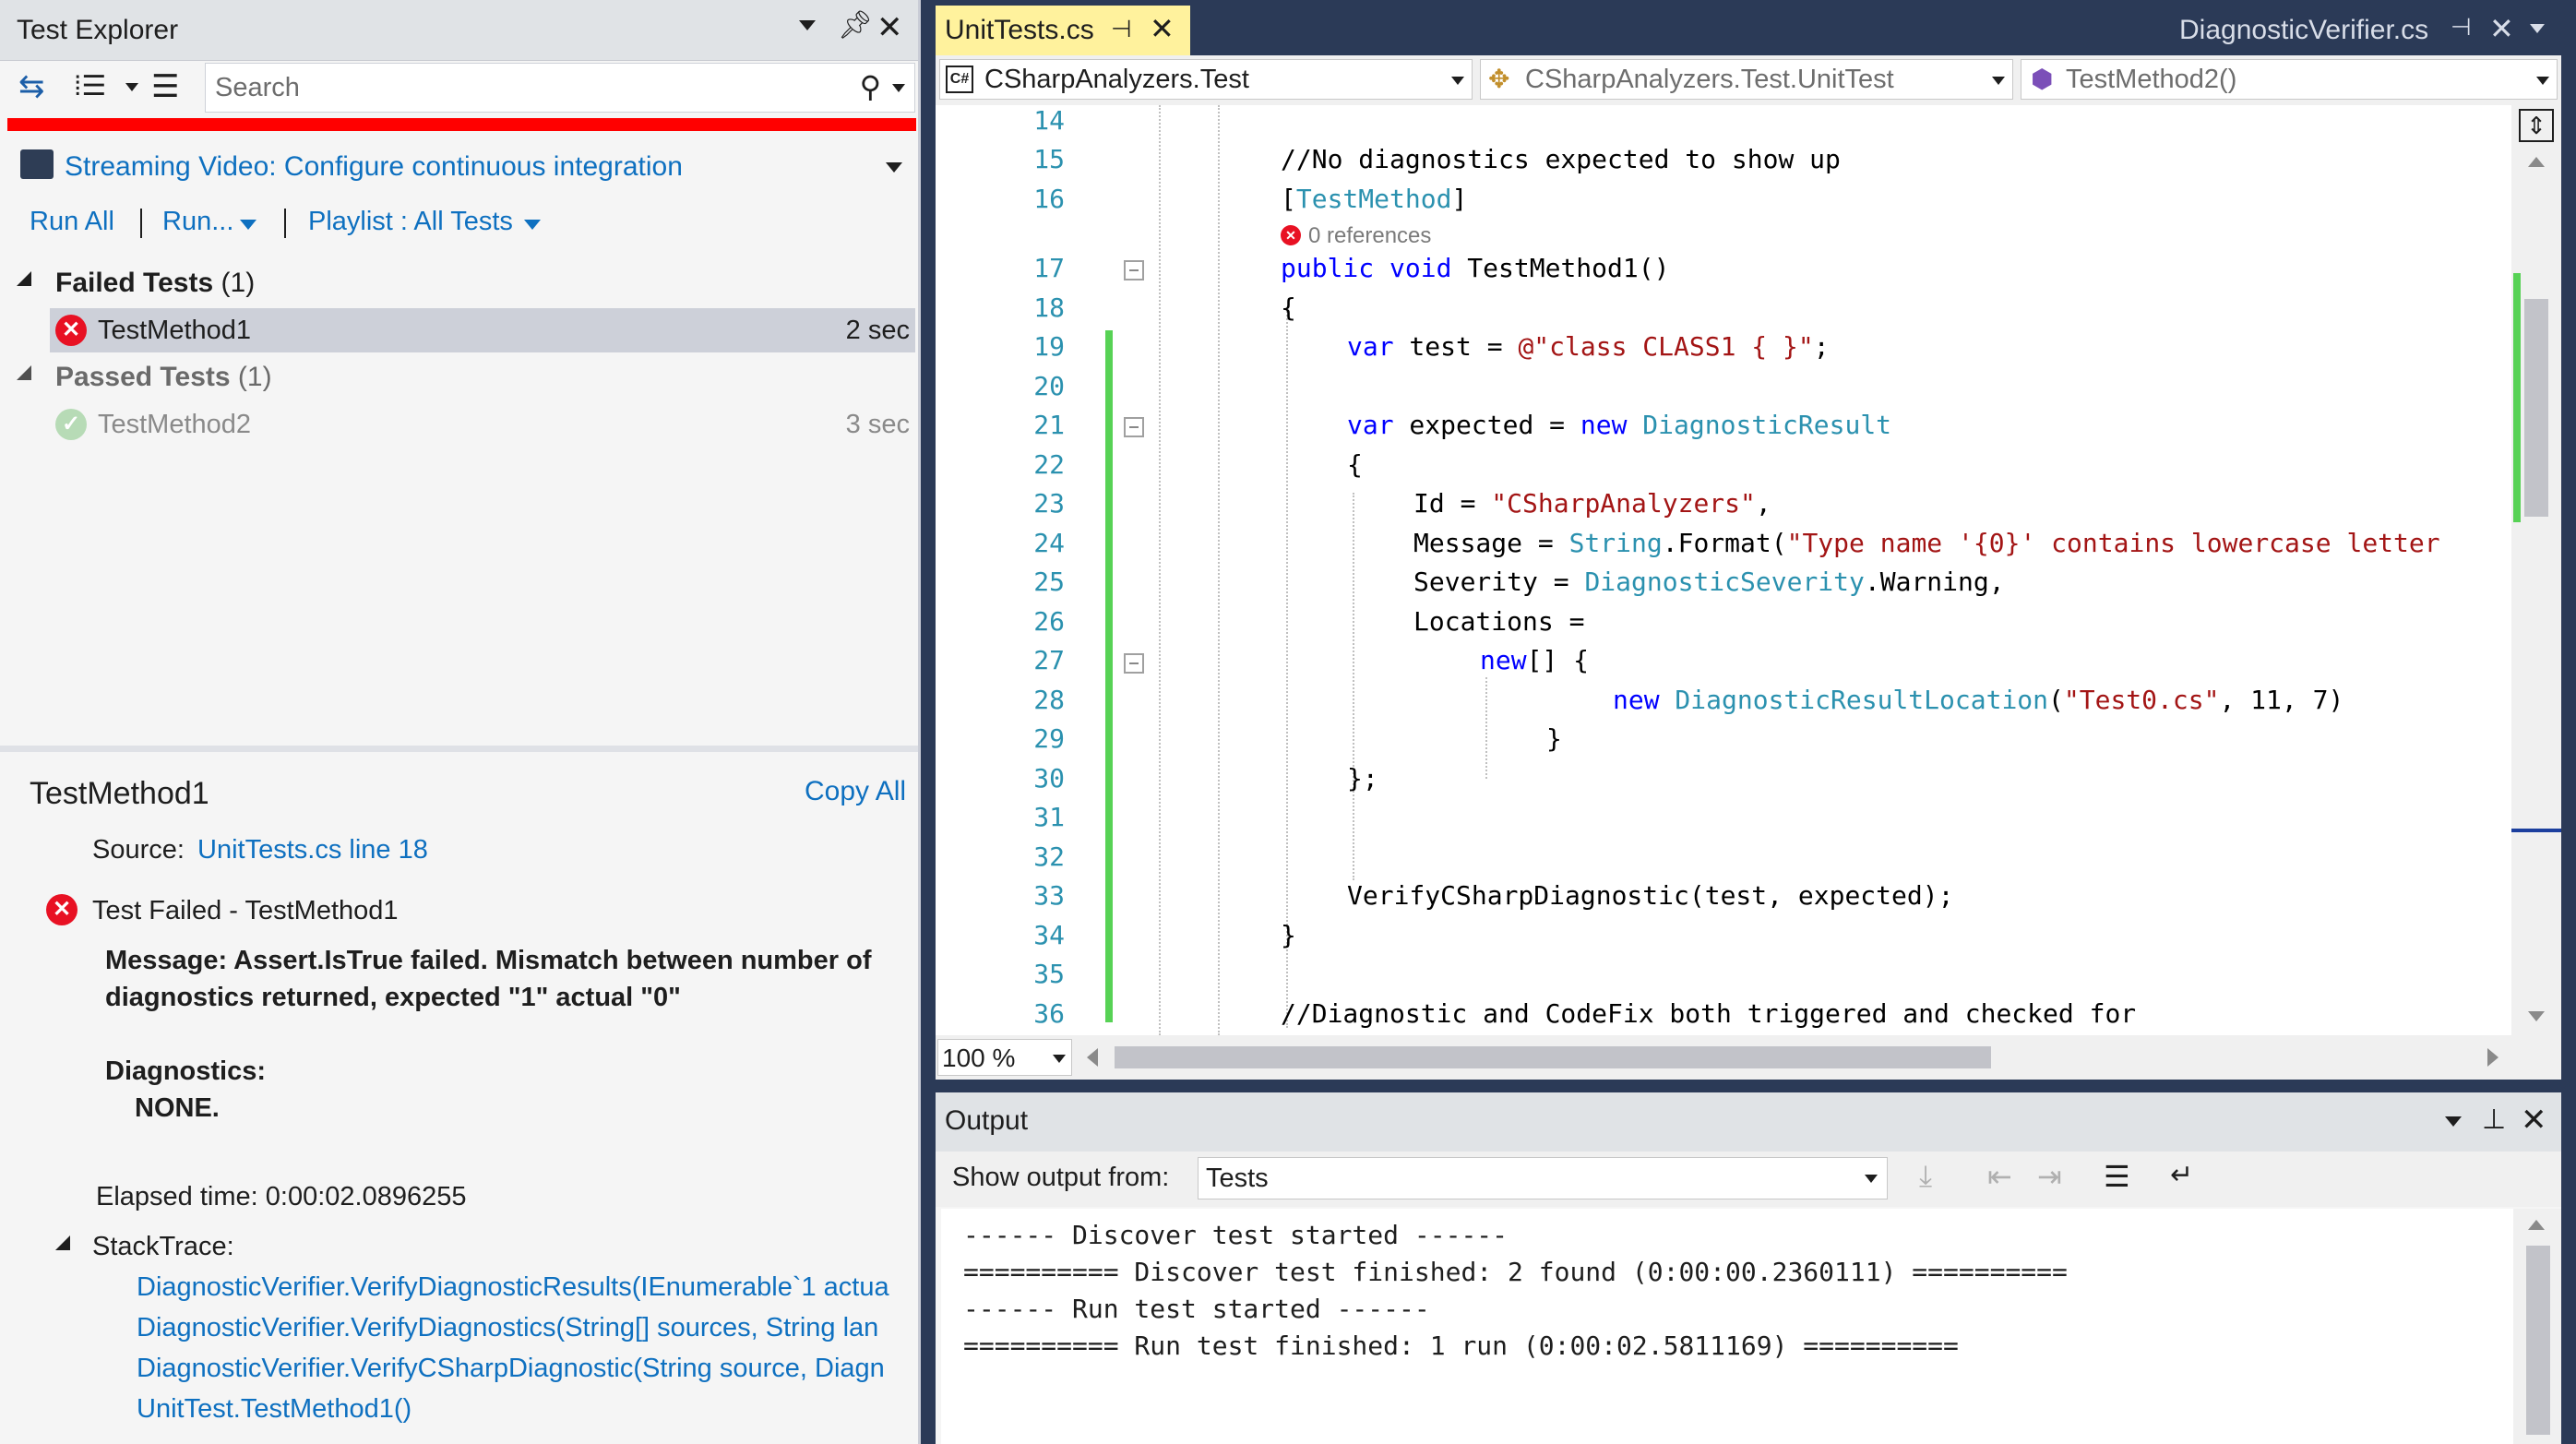 The height and width of the screenshot is (1444, 2576). Describe the element at coordinates (1196, 1309) in the screenshot. I see `output-line: ------ Run test started ------` at that location.